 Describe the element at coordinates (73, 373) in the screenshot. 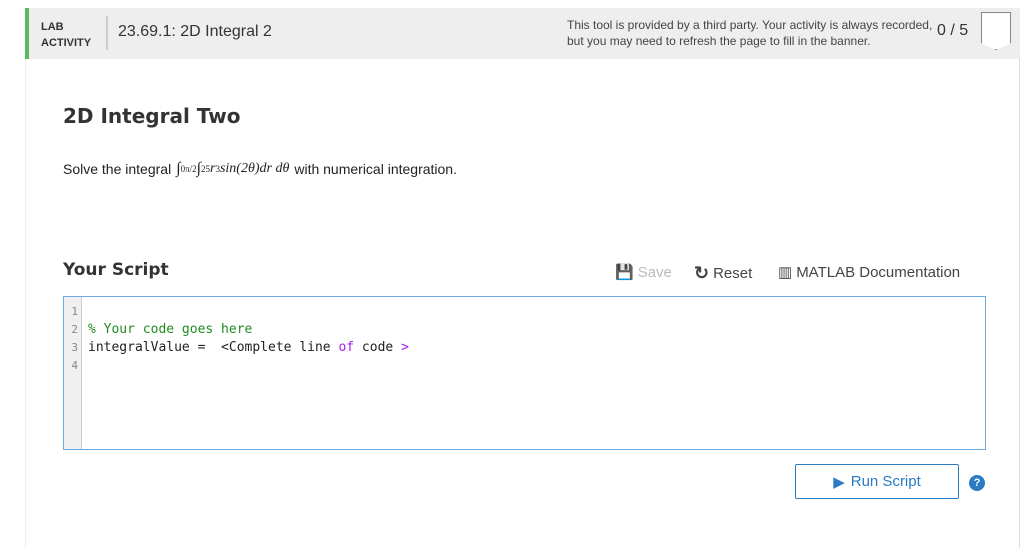

I see `line-numbers: 1234` at that location.